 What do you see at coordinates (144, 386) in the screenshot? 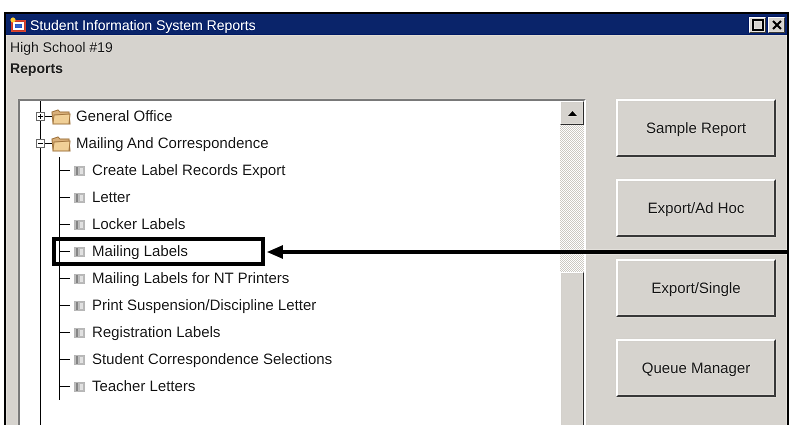
I see `tree-item: Teacher Letters` at bounding box center [144, 386].